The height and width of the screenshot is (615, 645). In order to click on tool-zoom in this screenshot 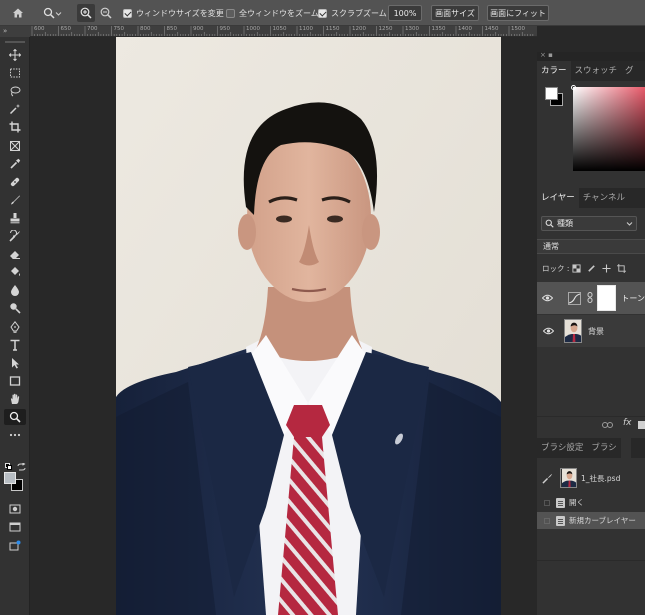, I will do `click(15, 417)`.